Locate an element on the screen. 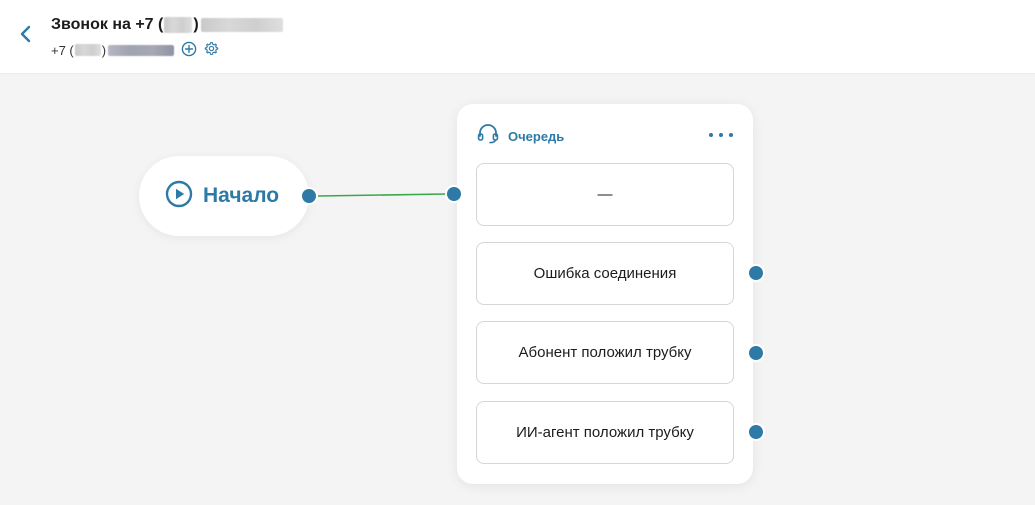  outcome-label: ИИ-агент положил трубку is located at coordinates (605, 432).